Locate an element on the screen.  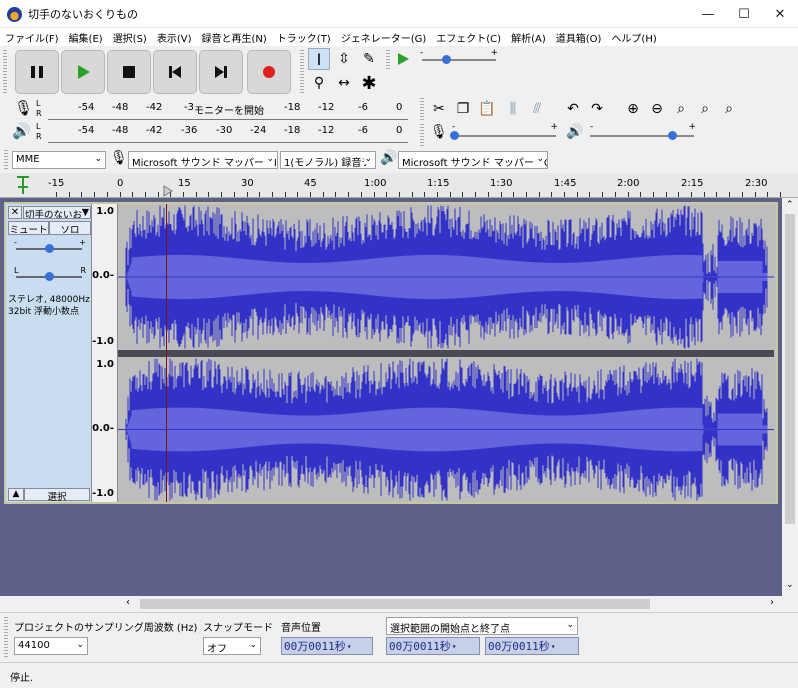
minimize-button: — is located at coordinates (708, 14).